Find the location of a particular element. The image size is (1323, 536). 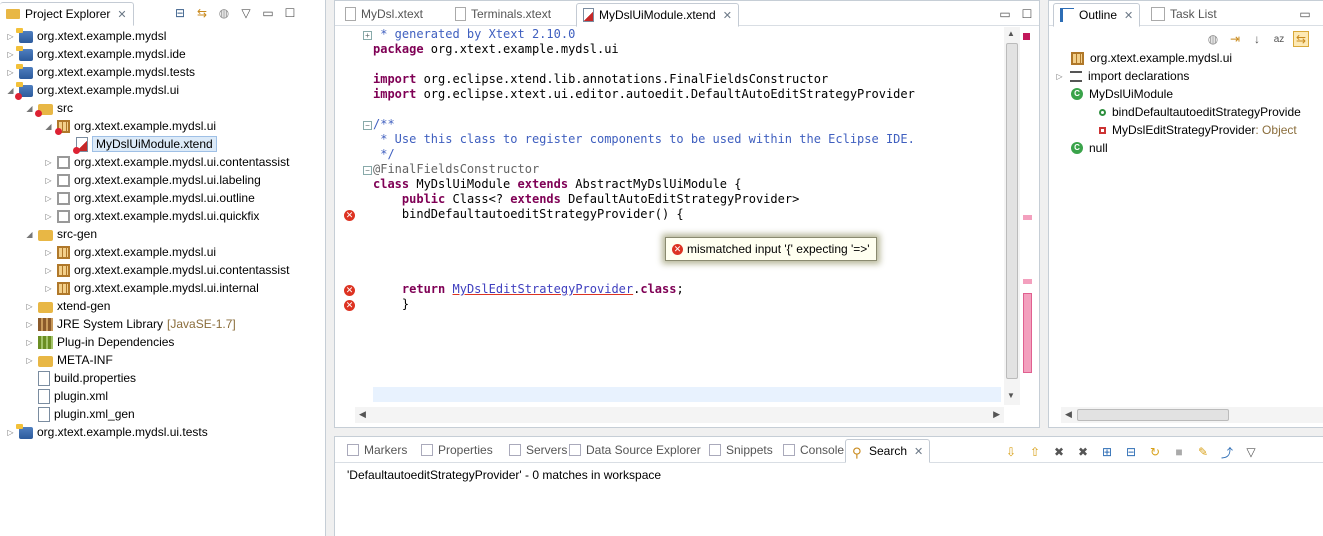

outline-item: org.xtext.example.mydsl.ui is located at coordinates (1151, 58).